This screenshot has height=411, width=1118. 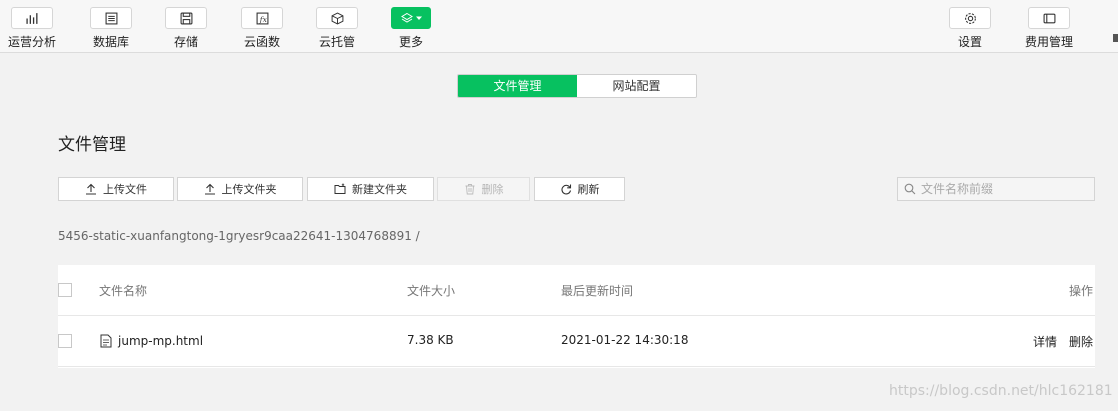 I want to click on toolbar-cloud-function: fx 云函数, so click(x=262, y=28).